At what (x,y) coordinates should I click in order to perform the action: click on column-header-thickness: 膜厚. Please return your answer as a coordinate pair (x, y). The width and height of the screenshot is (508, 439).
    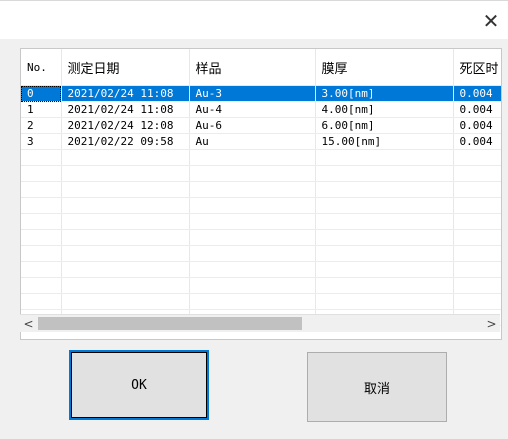
    Looking at the image, I should click on (384, 67).